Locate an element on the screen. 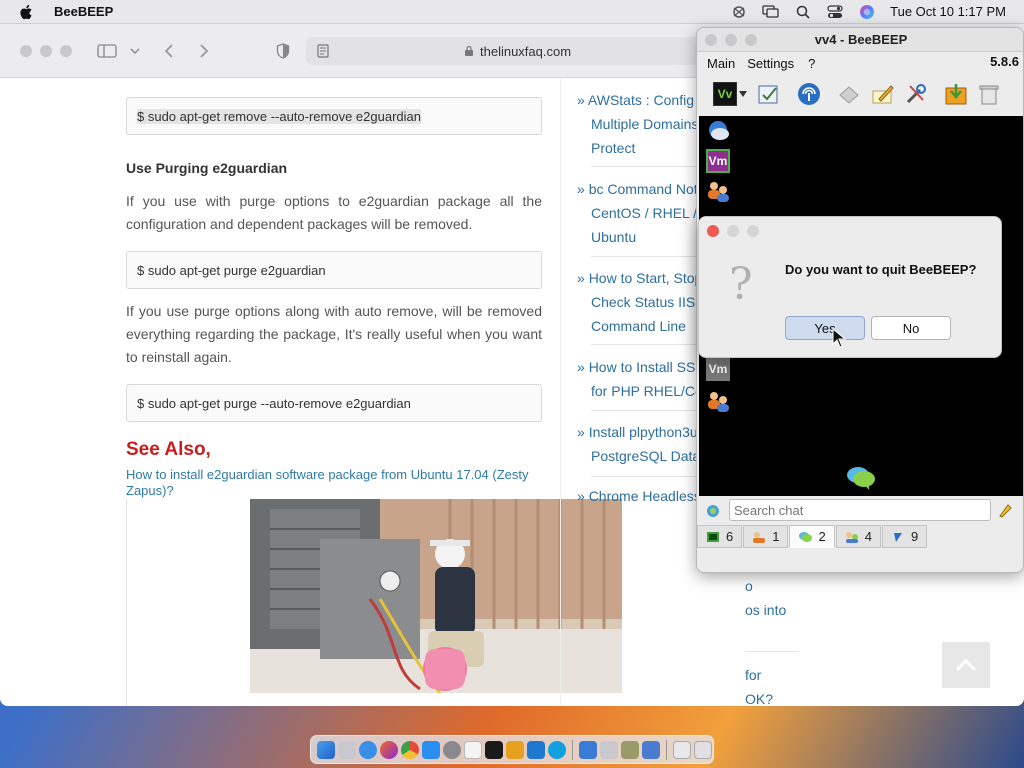 Image resolution: width=1024 pixels, height=768 pixels. preview-icon is located at coordinates (609, 749).